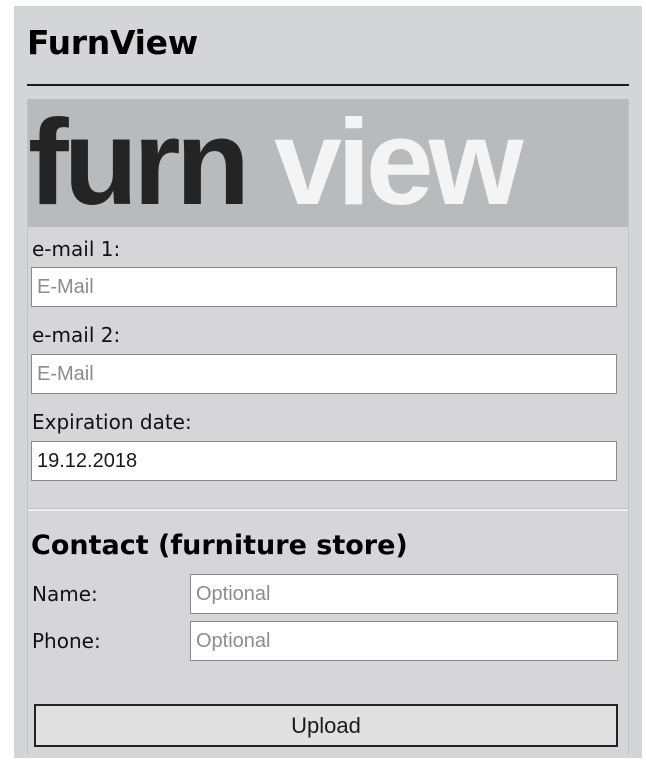 This screenshot has height=762, width=646. I want to click on title-divider, so click(328, 85).